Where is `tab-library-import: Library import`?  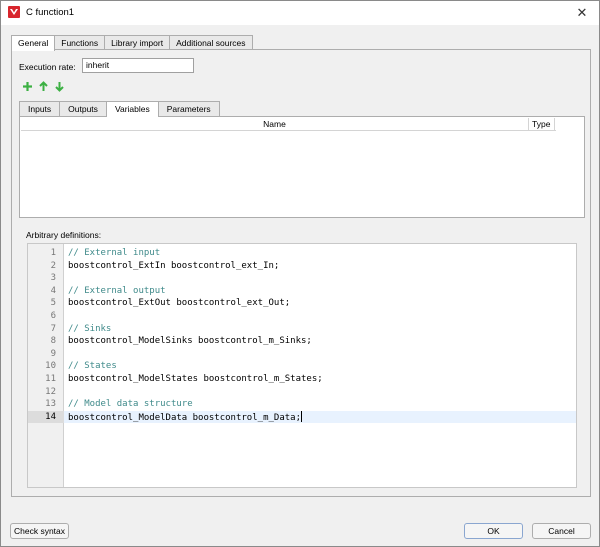 tab-library-import: Library import is located at coordinates (137, 42).